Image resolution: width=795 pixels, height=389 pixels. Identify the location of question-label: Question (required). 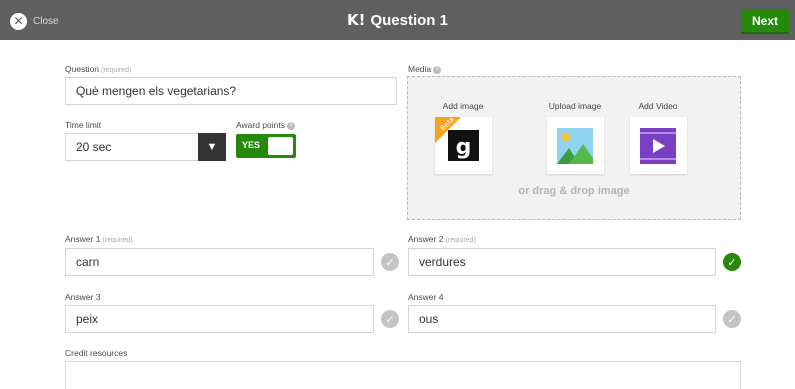
(98, 69).